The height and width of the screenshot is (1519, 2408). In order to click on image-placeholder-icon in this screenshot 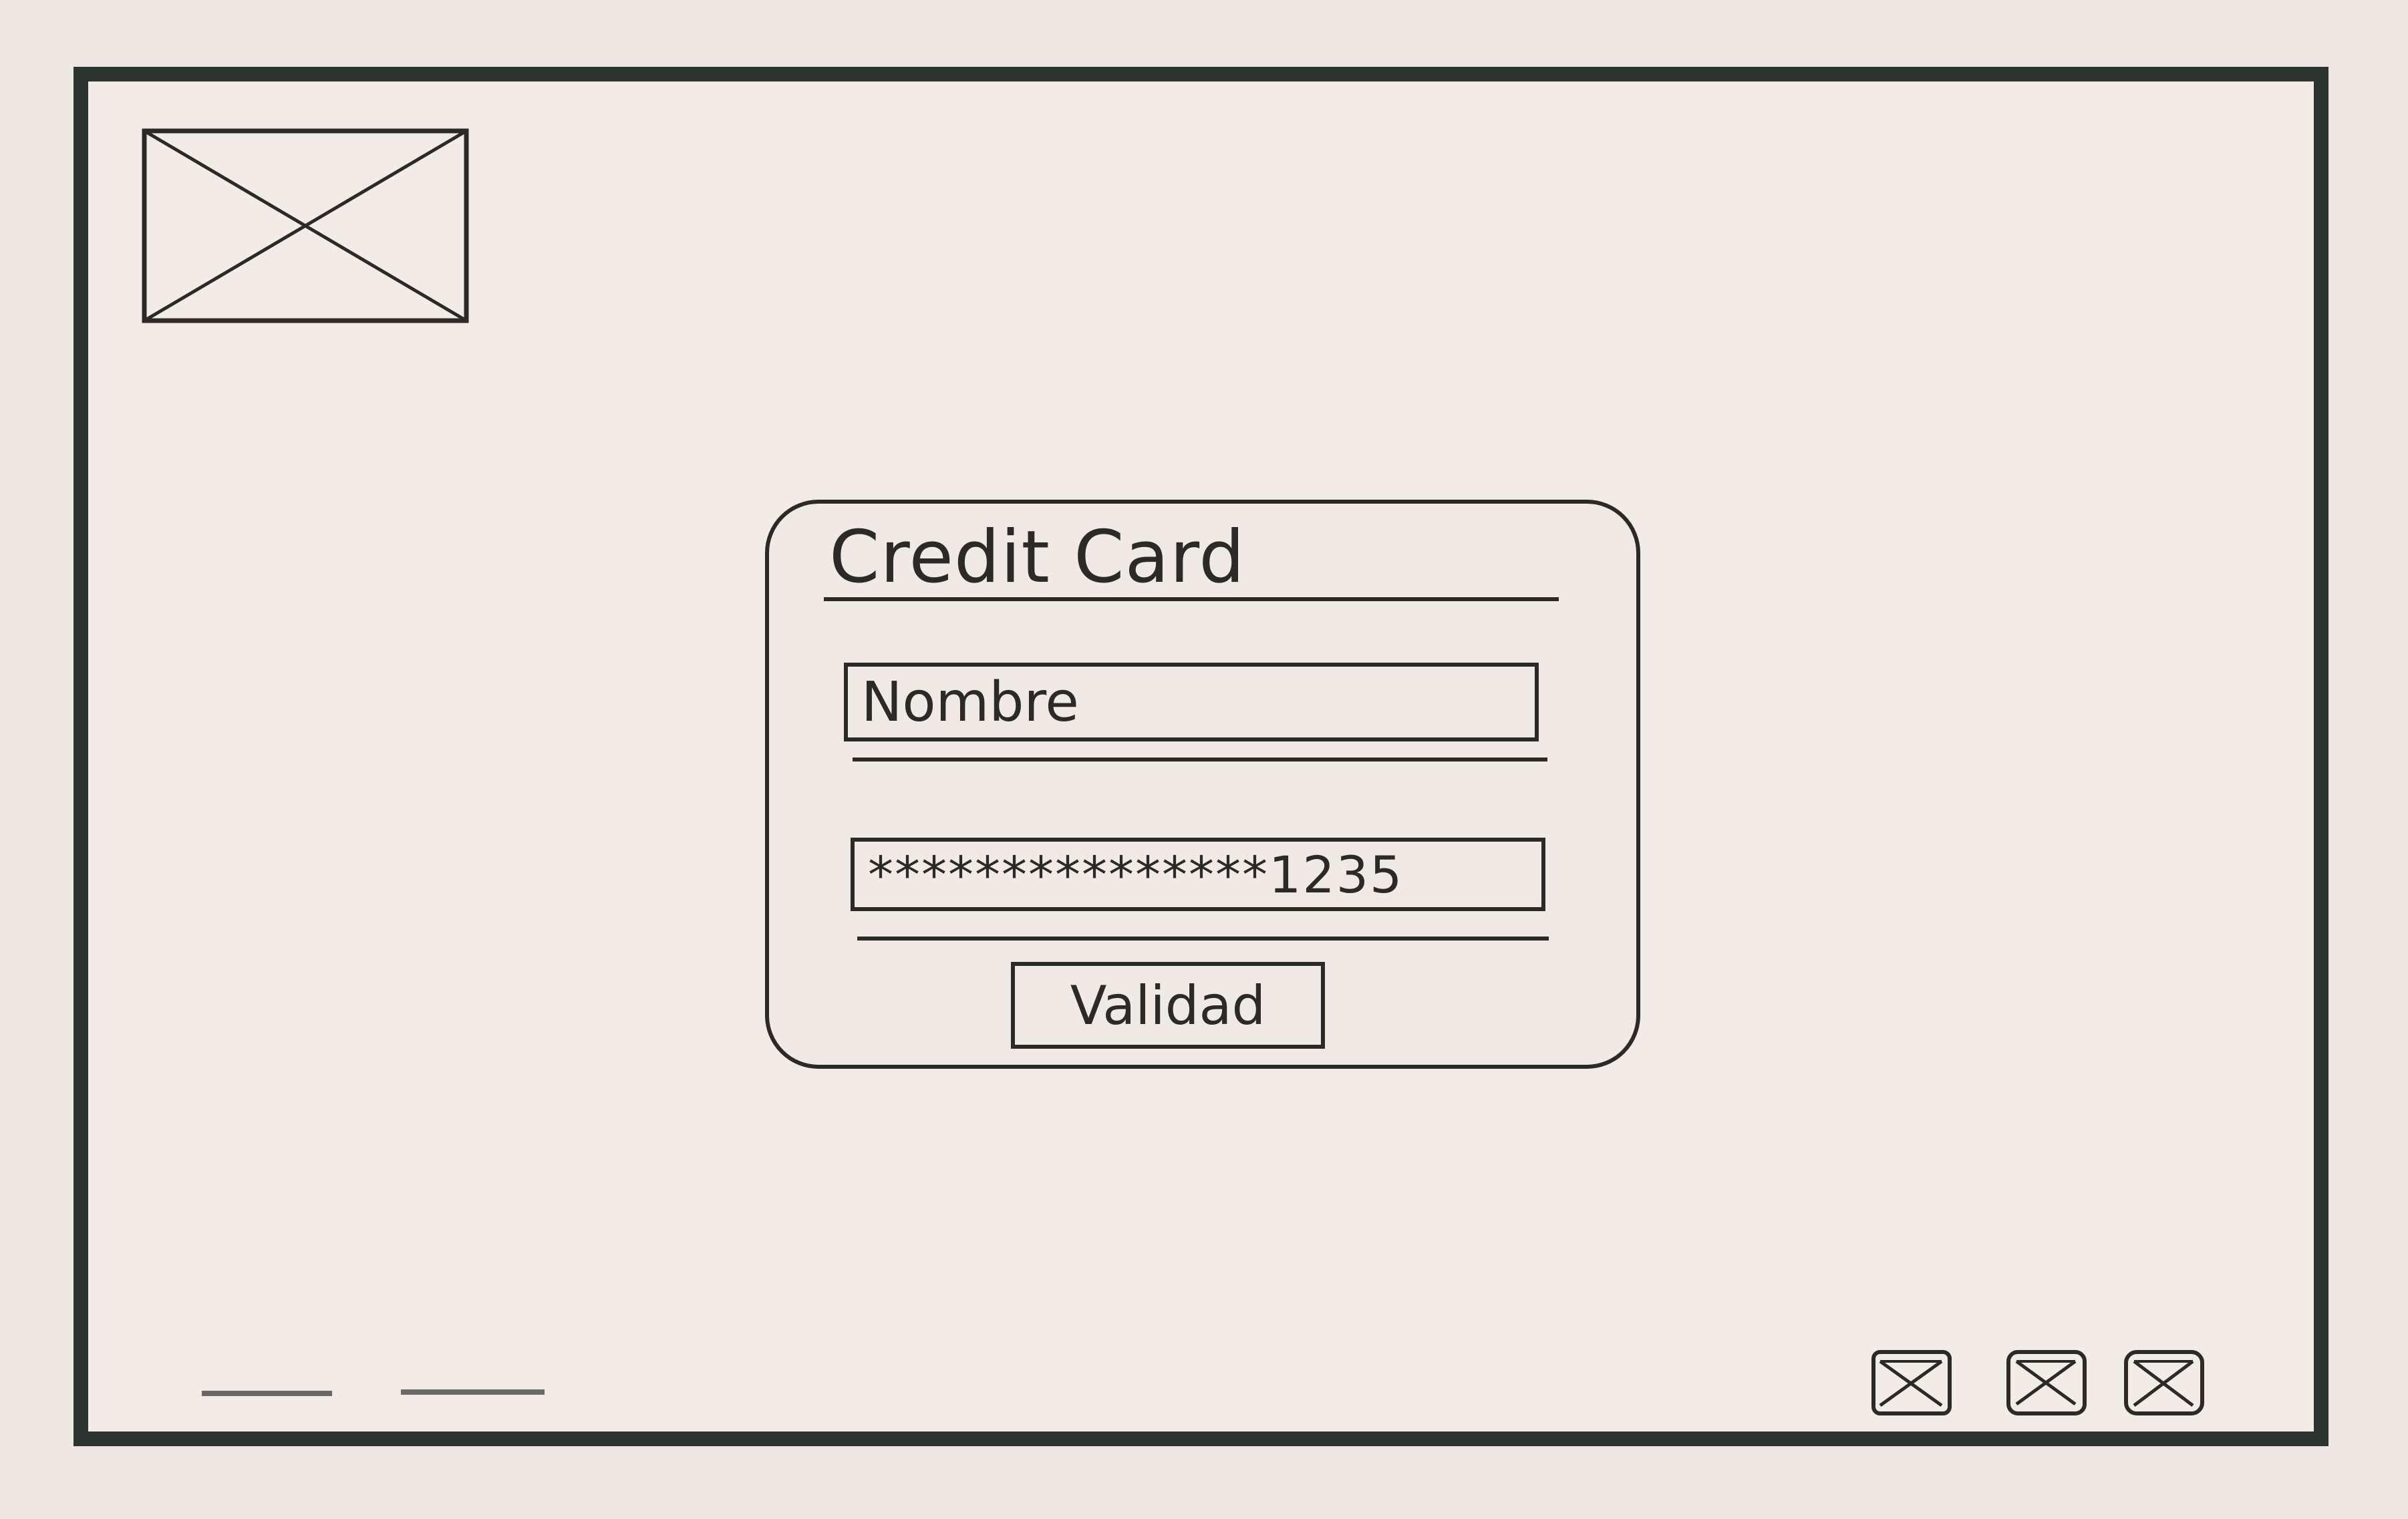, I will do `click(305, 225)`.